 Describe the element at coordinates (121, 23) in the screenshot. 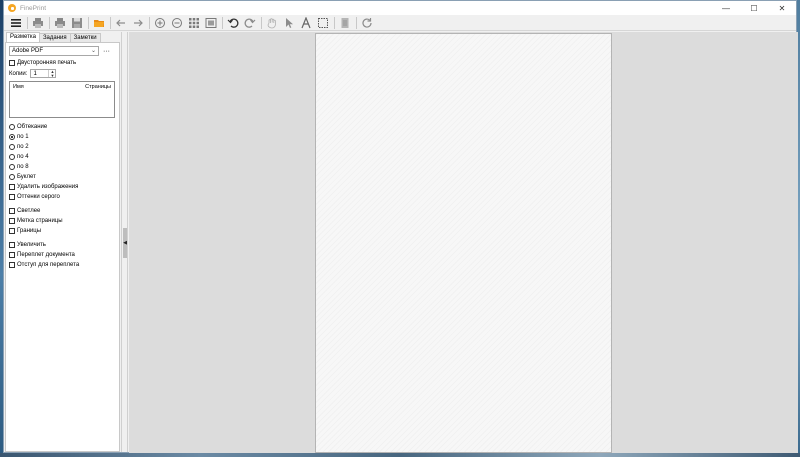

I see `back-arrow-icon` at that location.